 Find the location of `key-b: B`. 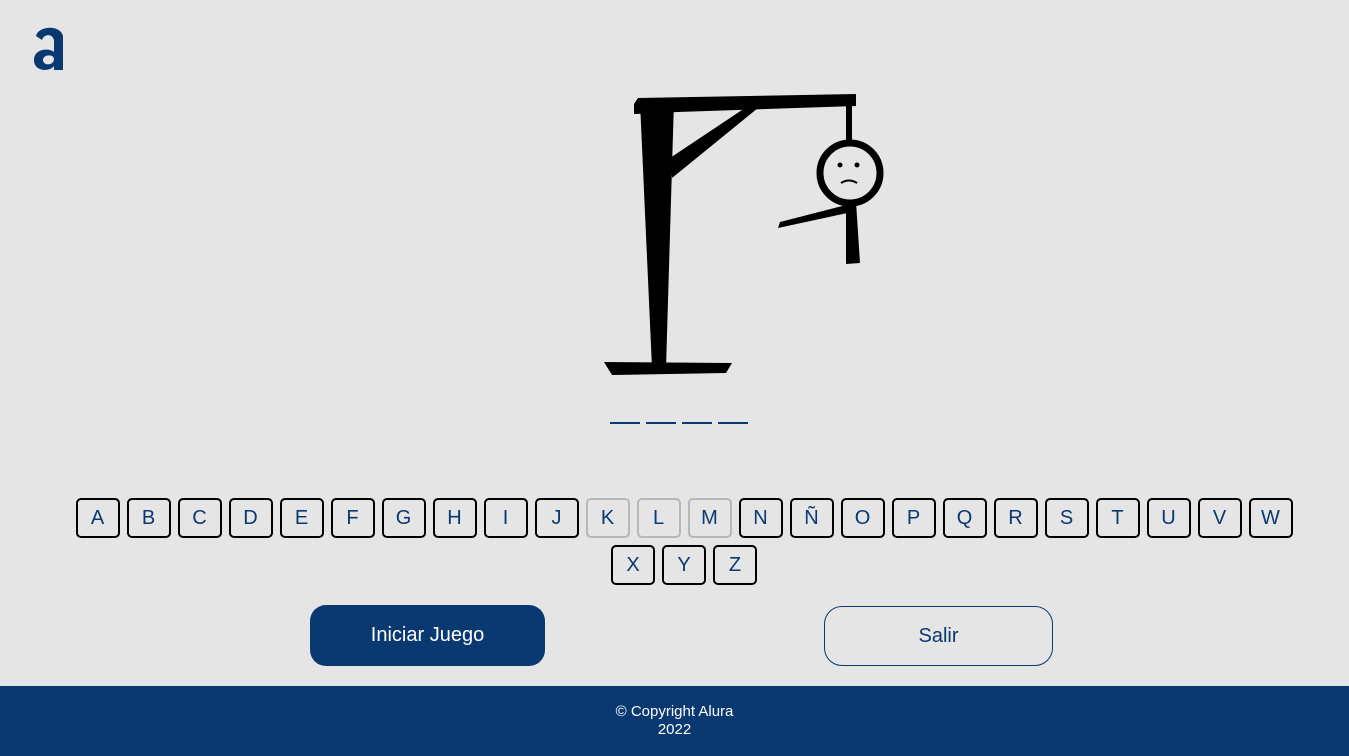

key-b: B is located at coordinates (148, 518).